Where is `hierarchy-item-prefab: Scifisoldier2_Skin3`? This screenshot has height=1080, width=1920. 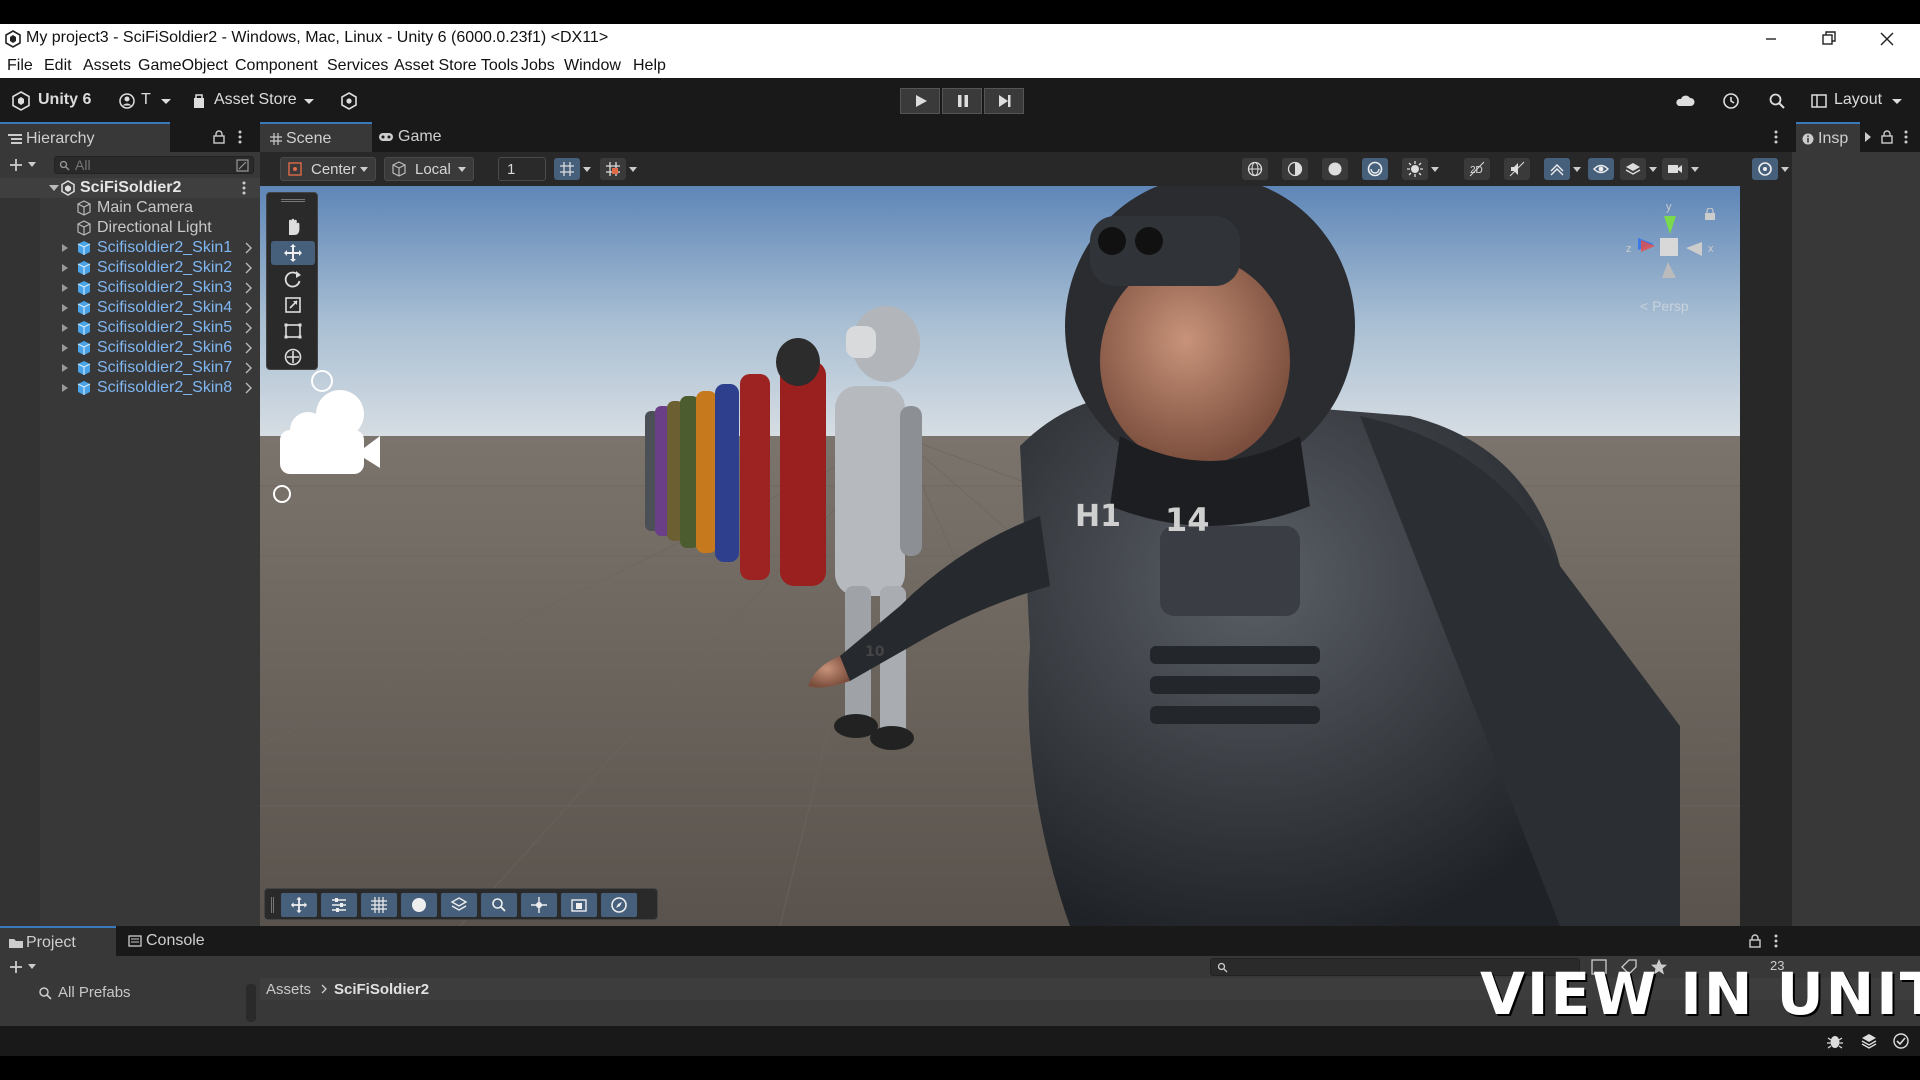 hierarchy-item-prefab: Scifisoldier2_Skin3 is located at coordinates (130, 288).